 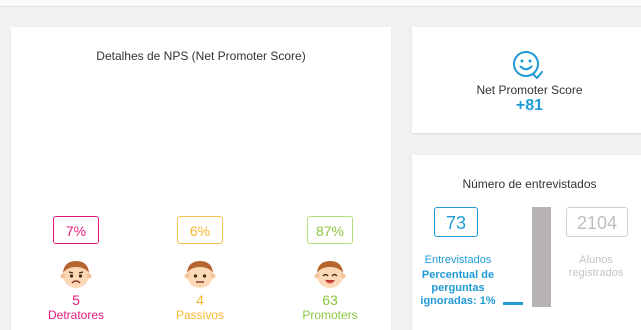 I want to click on passives-group: 6% 4 Passivos, so click(x=200, y=269).